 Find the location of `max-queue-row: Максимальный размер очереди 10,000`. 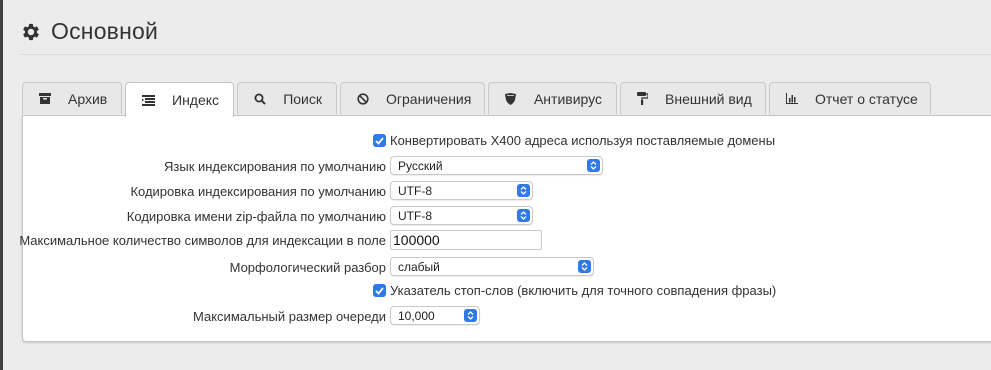

max-queue-row: Максимальный размер очереди 10,000 is located at coordinates (507, 317).